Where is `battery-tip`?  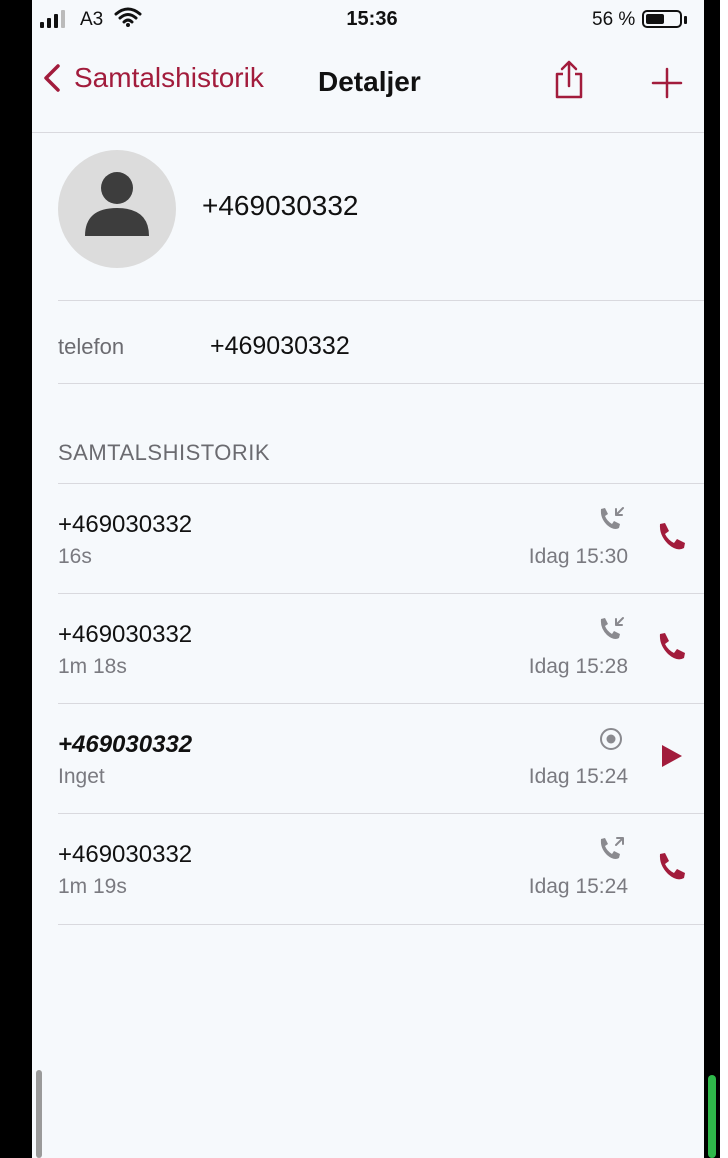
battery-tip is located at coordinates (685, 20).